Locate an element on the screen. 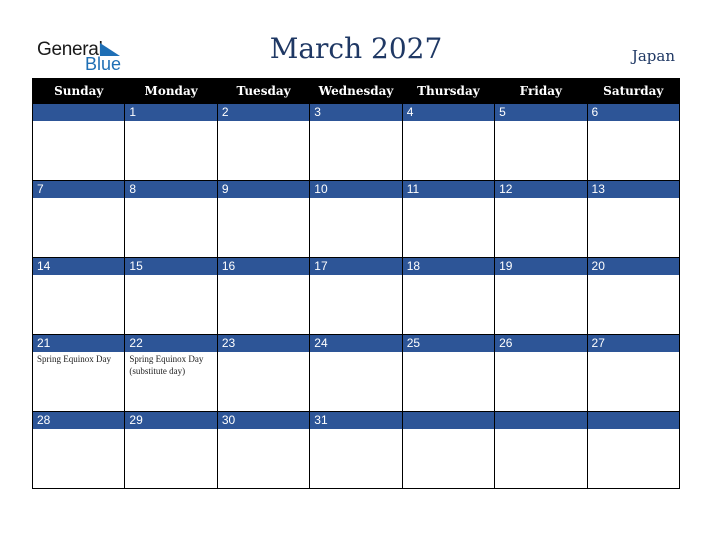 The image size is (712, 550). day-number: 23 is located at coordinates (263, 343).